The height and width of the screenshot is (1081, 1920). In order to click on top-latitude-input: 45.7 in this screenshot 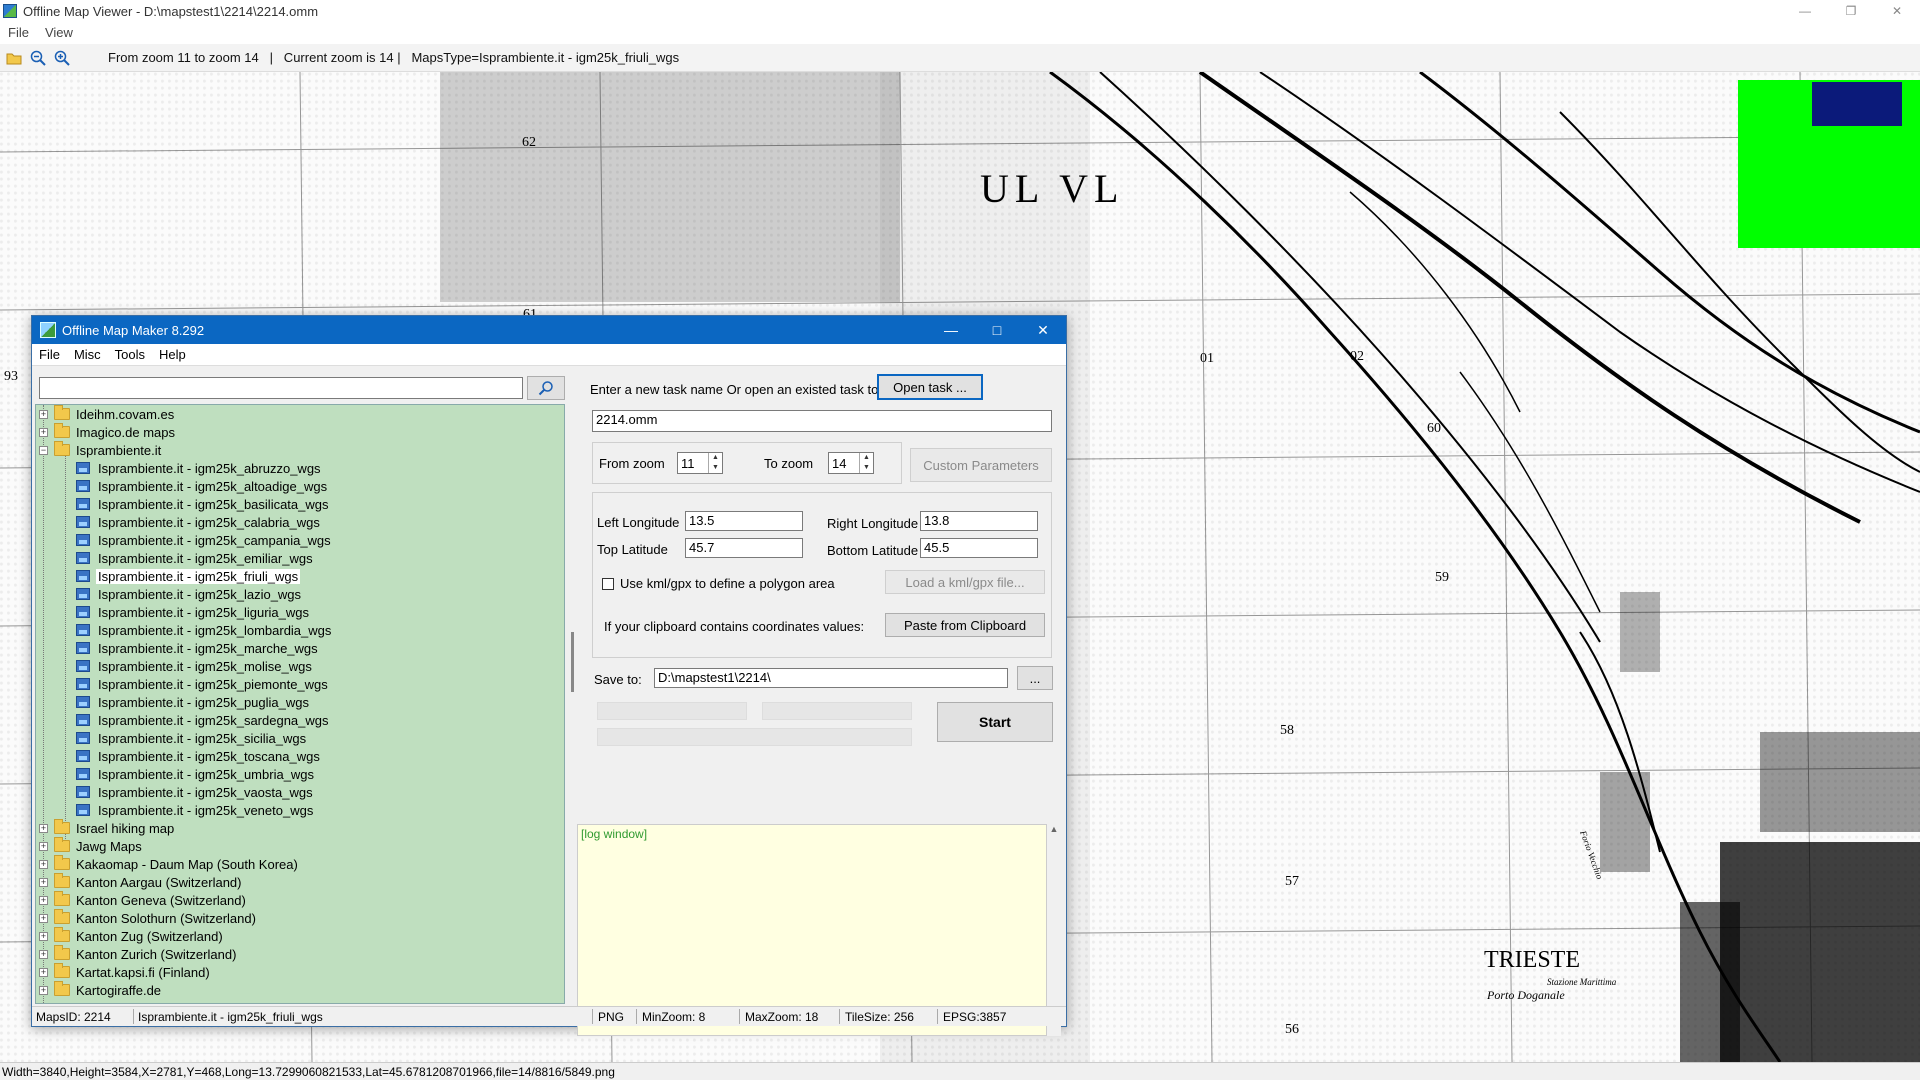, I will do `click(744, 548)`.